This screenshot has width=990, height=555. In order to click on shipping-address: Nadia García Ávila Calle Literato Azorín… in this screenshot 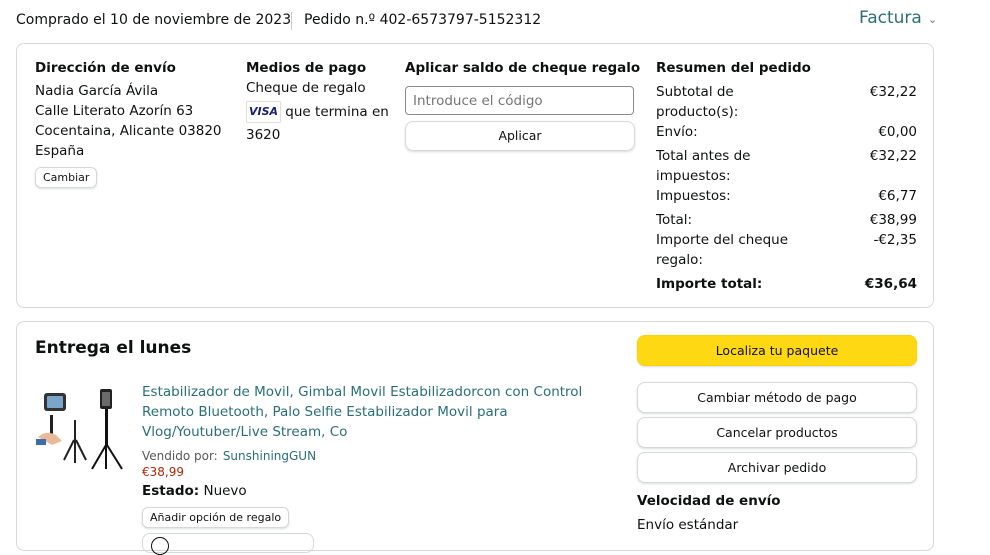, I will do `click(128, 121)`.